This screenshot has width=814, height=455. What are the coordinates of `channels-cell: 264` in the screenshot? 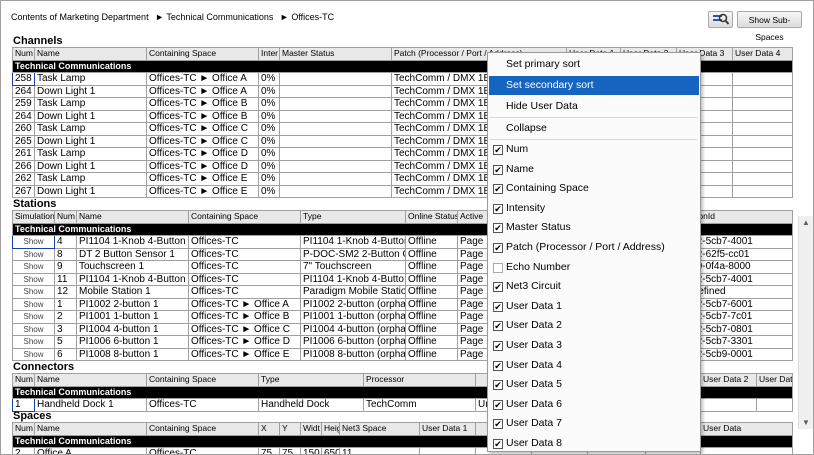 It's located at (23, 116).